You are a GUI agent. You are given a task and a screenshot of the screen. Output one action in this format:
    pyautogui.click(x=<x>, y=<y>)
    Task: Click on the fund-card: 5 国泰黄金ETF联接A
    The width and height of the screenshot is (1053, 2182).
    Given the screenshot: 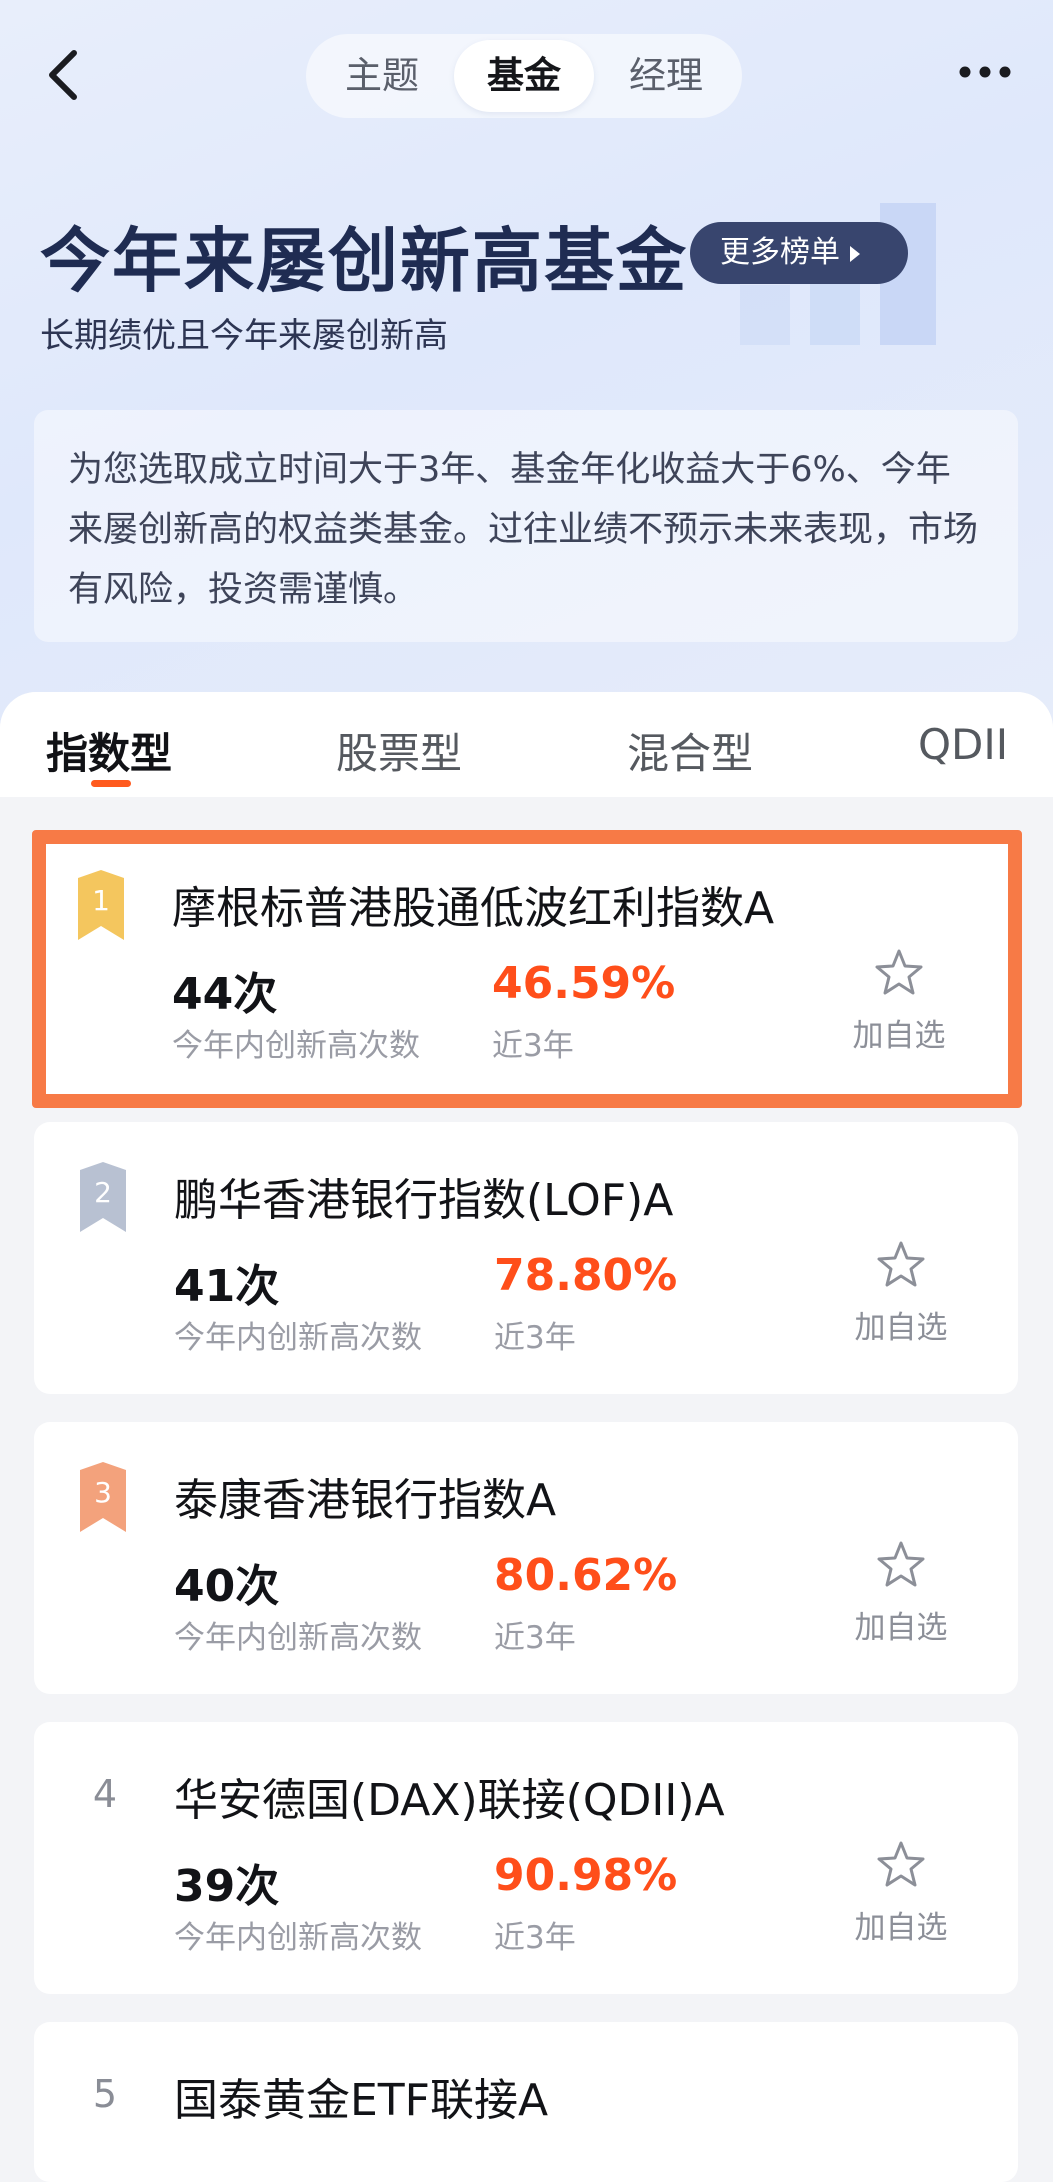 What is the action you would take?
    pyautogui.click(x=526, y=2102)
    